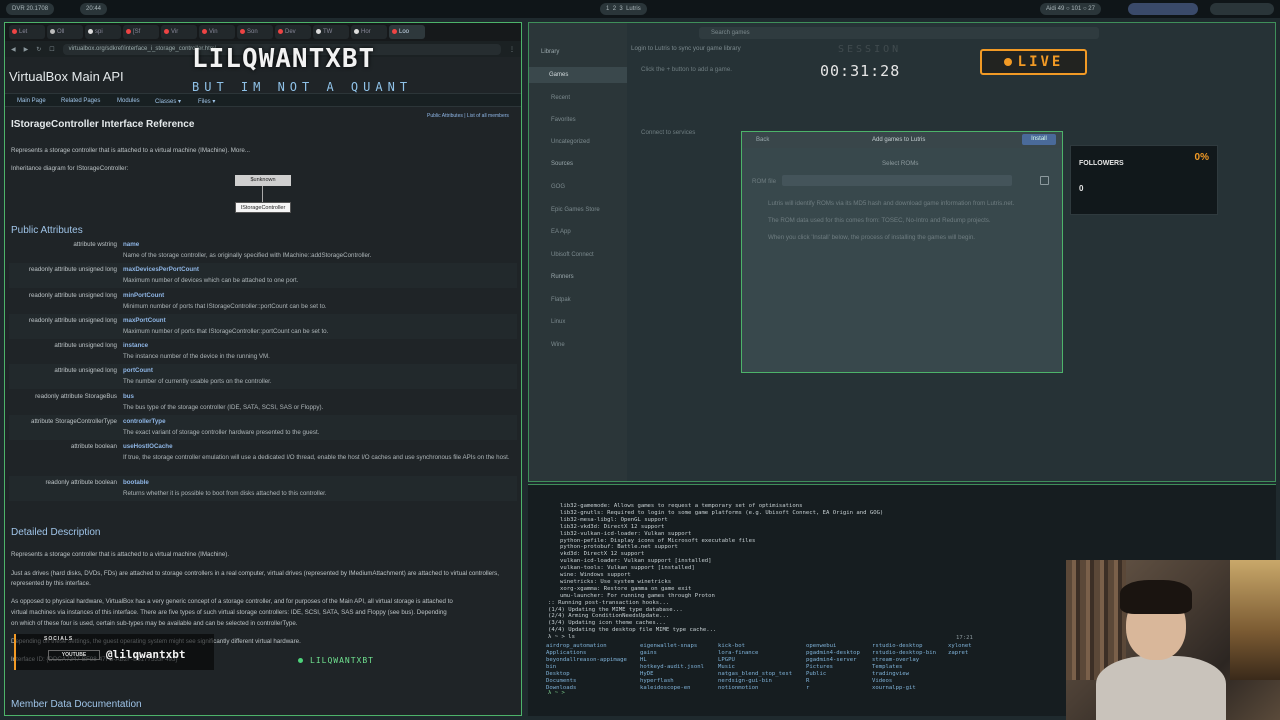 Image resolution: width=1280 pixels, height=720 pixels. What do you see at coordinates (131, 244) in the screenshot?
I see `attribute-name-link: name` at bounding box center [131, 244].